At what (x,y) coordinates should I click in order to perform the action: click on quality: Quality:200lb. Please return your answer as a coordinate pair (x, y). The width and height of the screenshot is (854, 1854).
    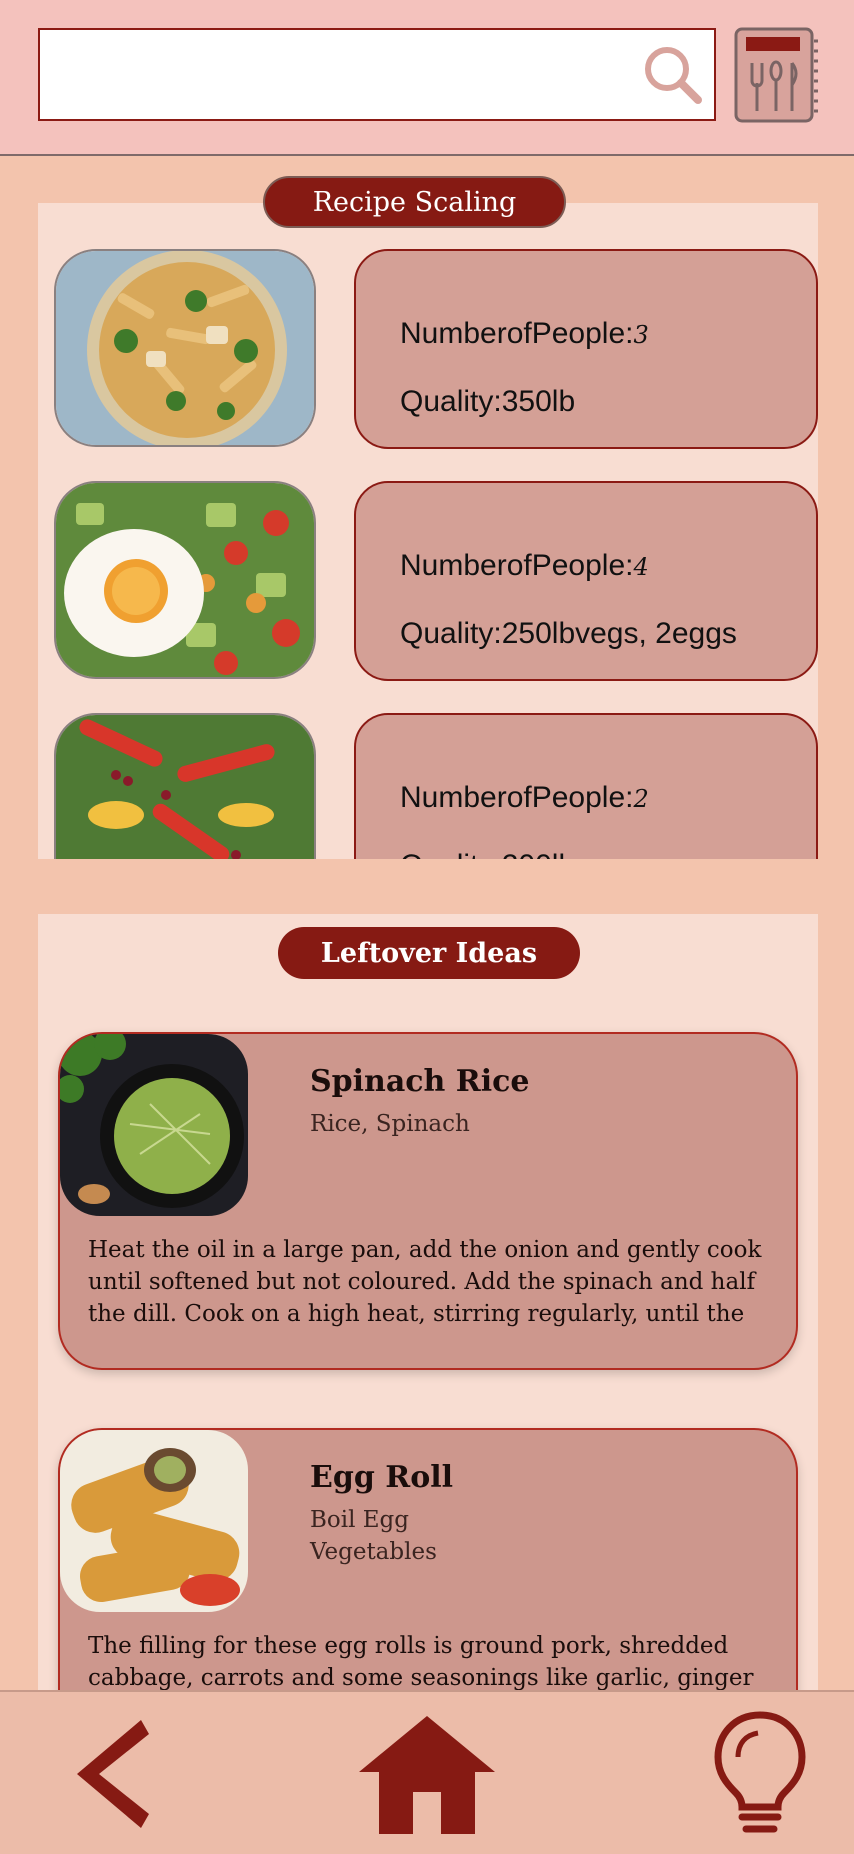
    Looking at the image, I should click on (487, 854).